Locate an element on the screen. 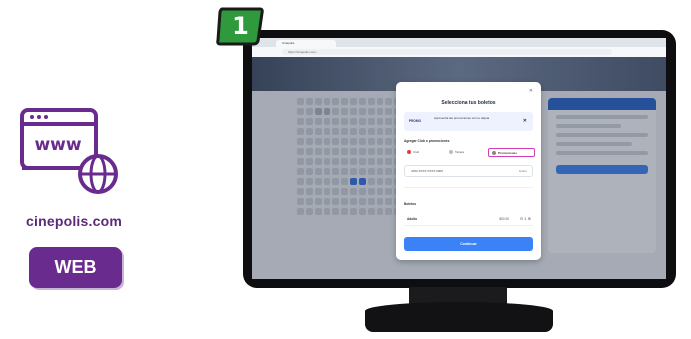  edit-card-link: Editar is located at coordinates (523, 171).